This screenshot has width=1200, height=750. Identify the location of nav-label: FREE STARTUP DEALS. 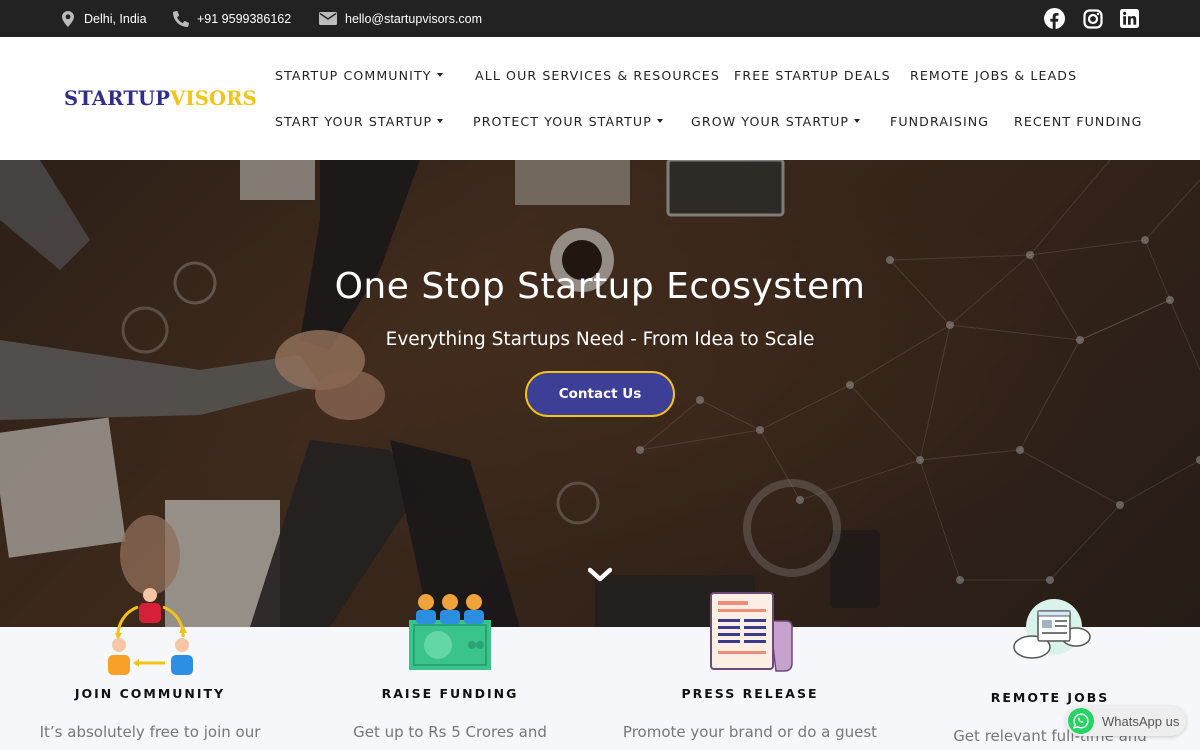
(812, 75).